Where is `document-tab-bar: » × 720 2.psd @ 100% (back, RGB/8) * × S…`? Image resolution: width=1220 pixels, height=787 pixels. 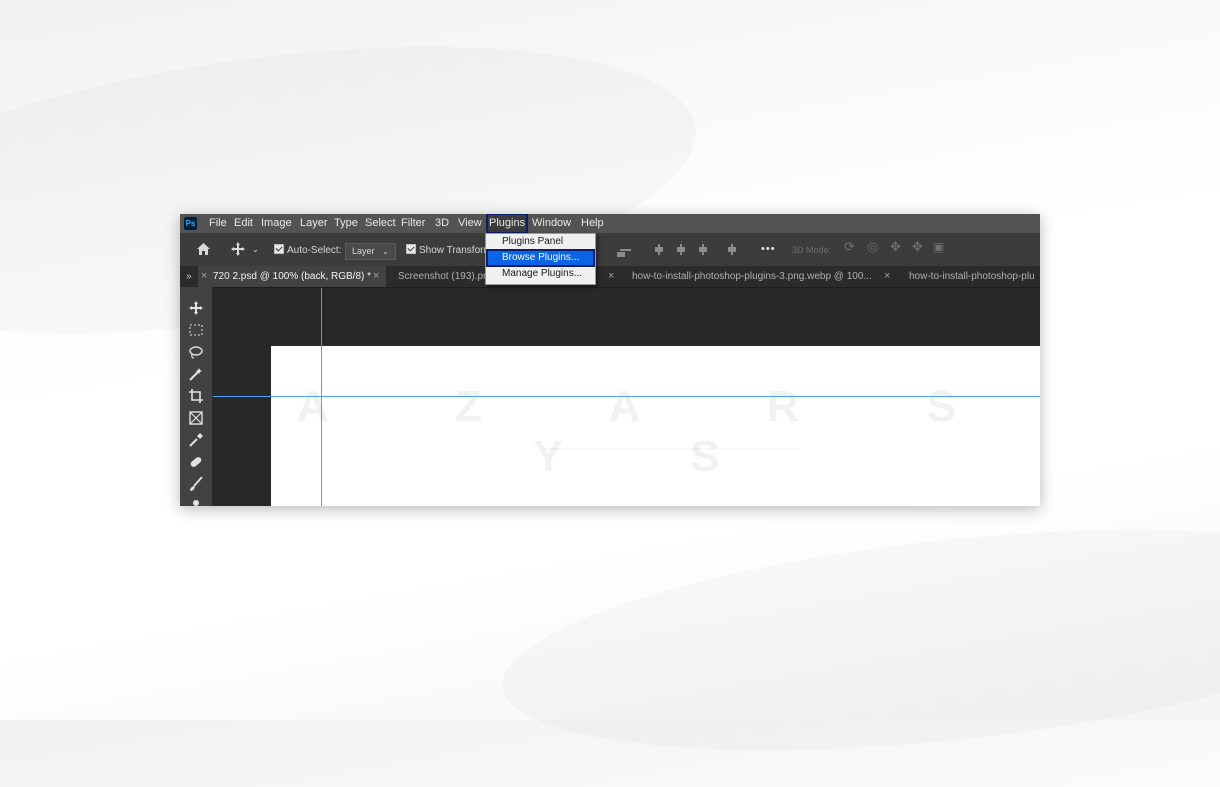
document-tab-bar: » × 720 2.psd @ 100% (back, RGB/8) * × S… is located at coordinates (610, 277).